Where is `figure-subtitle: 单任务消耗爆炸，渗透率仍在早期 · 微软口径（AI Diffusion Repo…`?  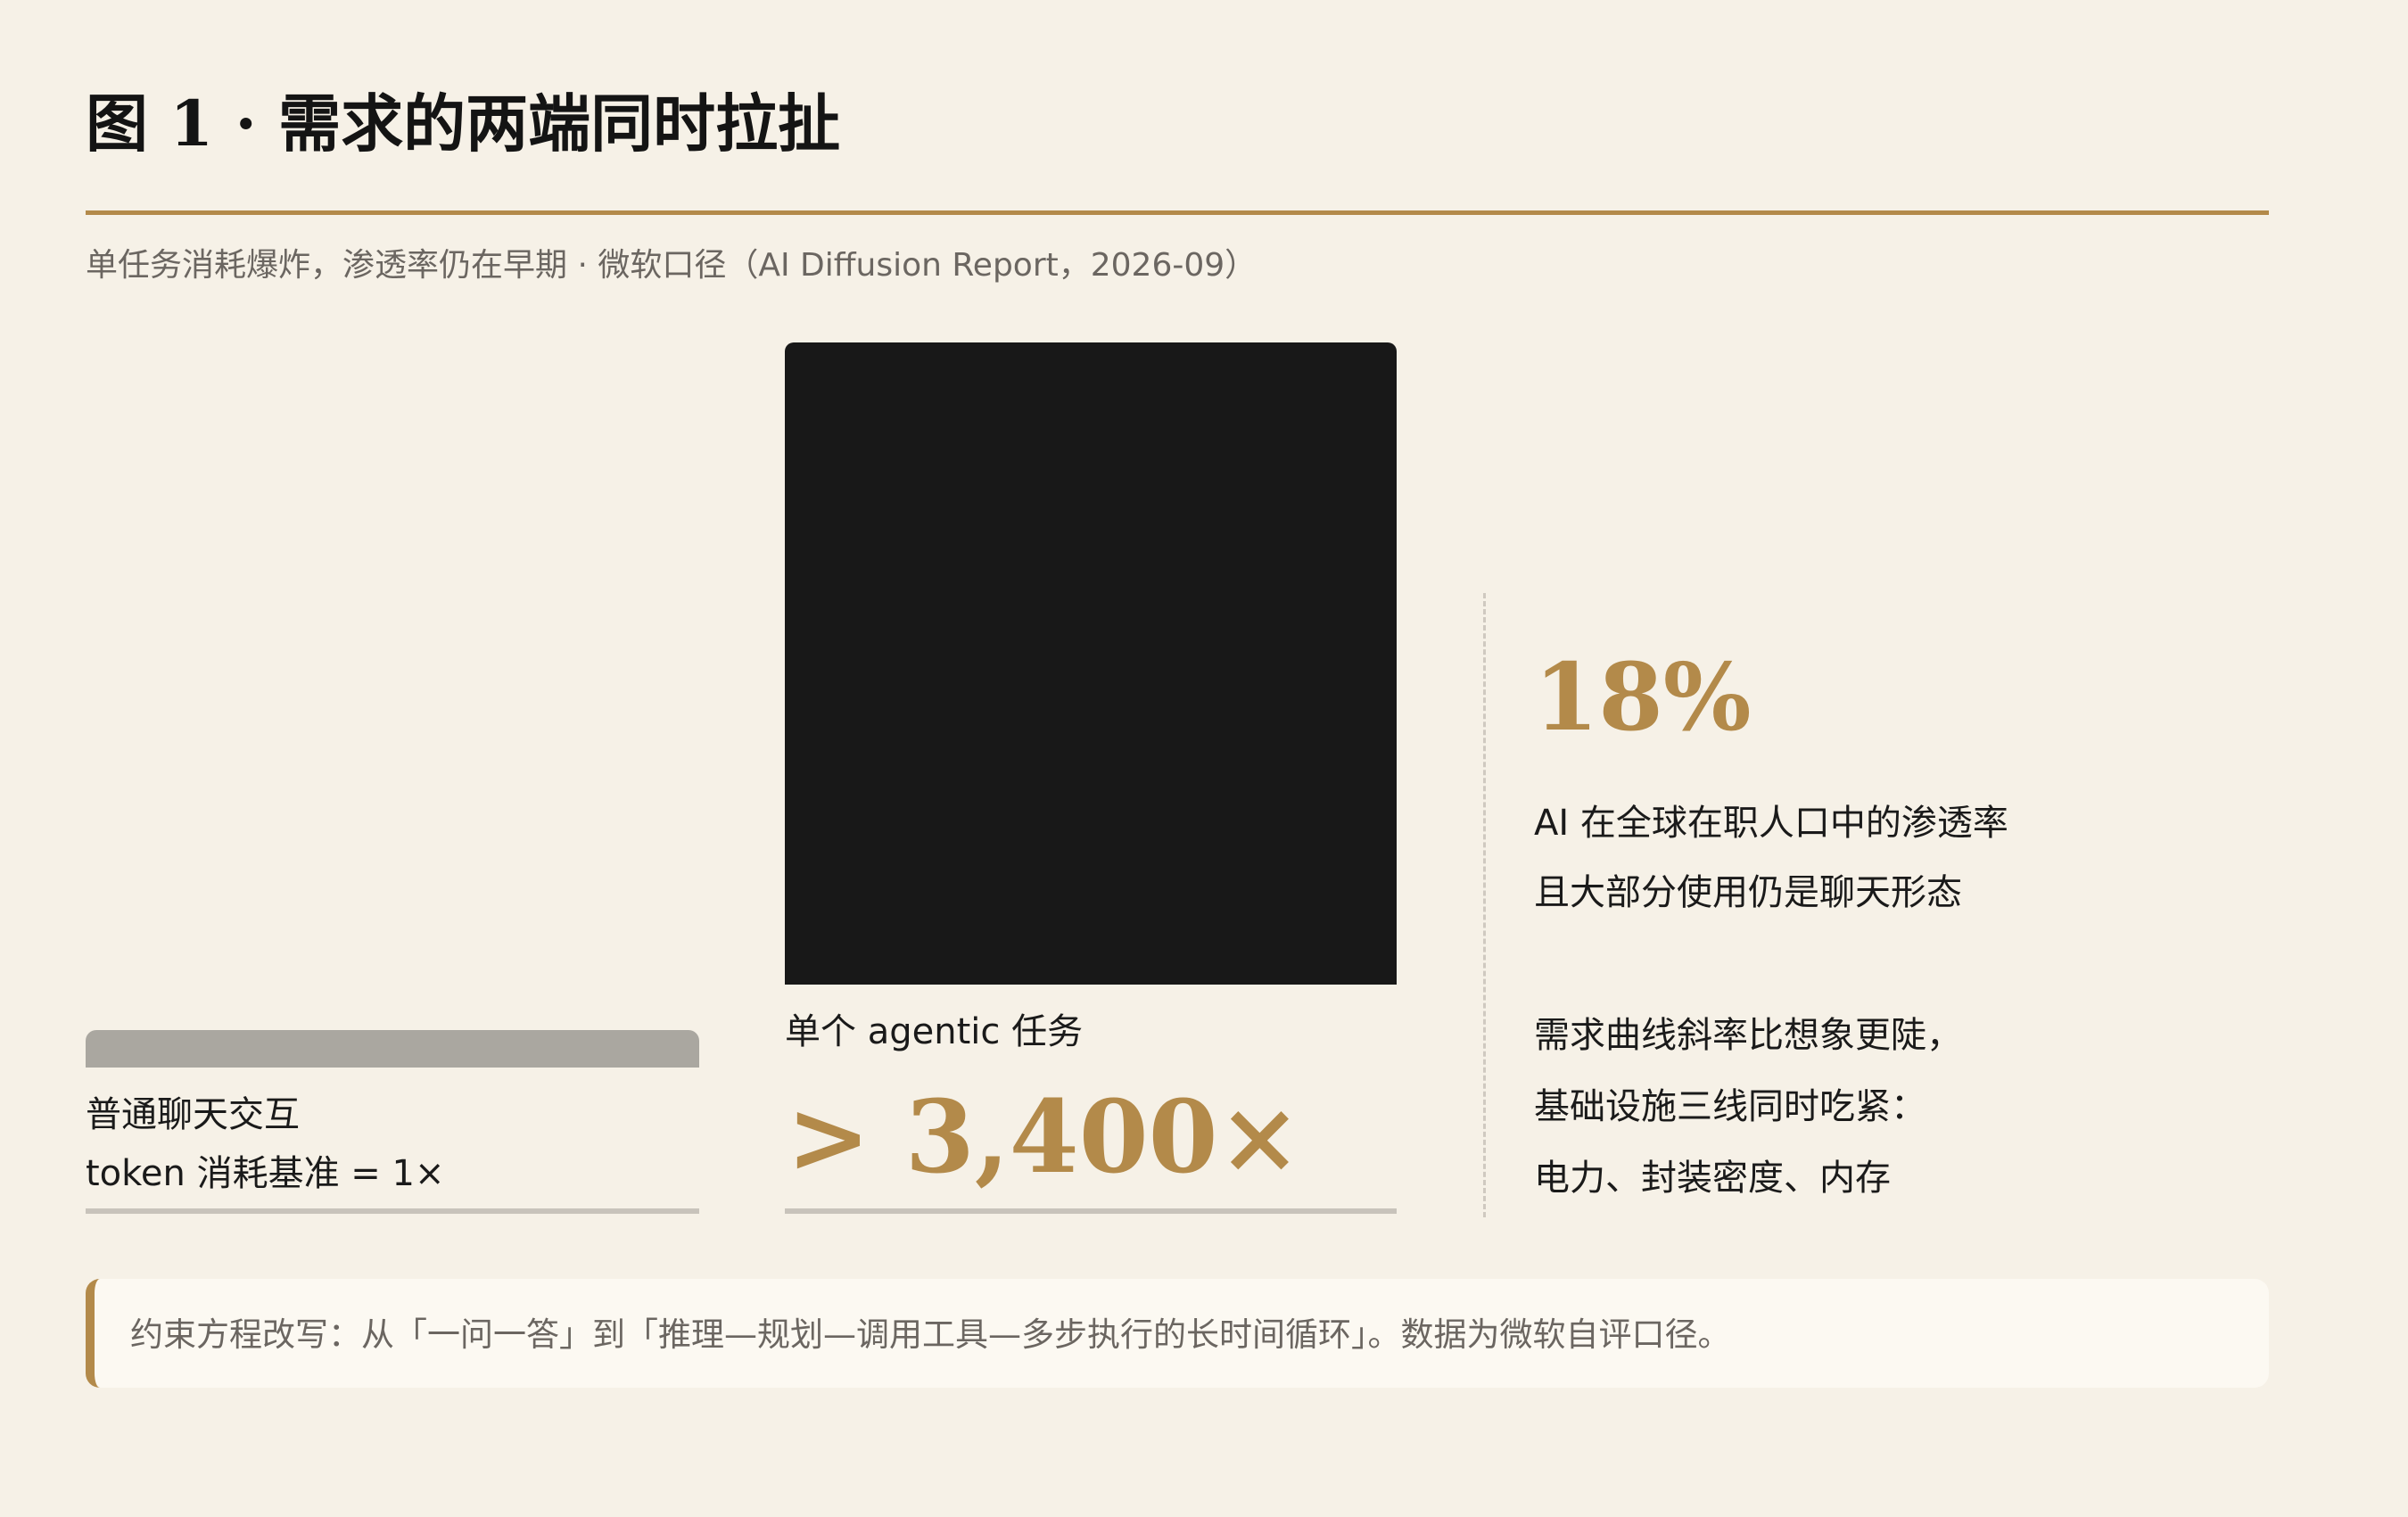
figure-subtitle: 单任务消耗爆炸，渗透率仍在早期 · 微软口径（AI Diffusion Repo… is located at coordinates (672, 265).